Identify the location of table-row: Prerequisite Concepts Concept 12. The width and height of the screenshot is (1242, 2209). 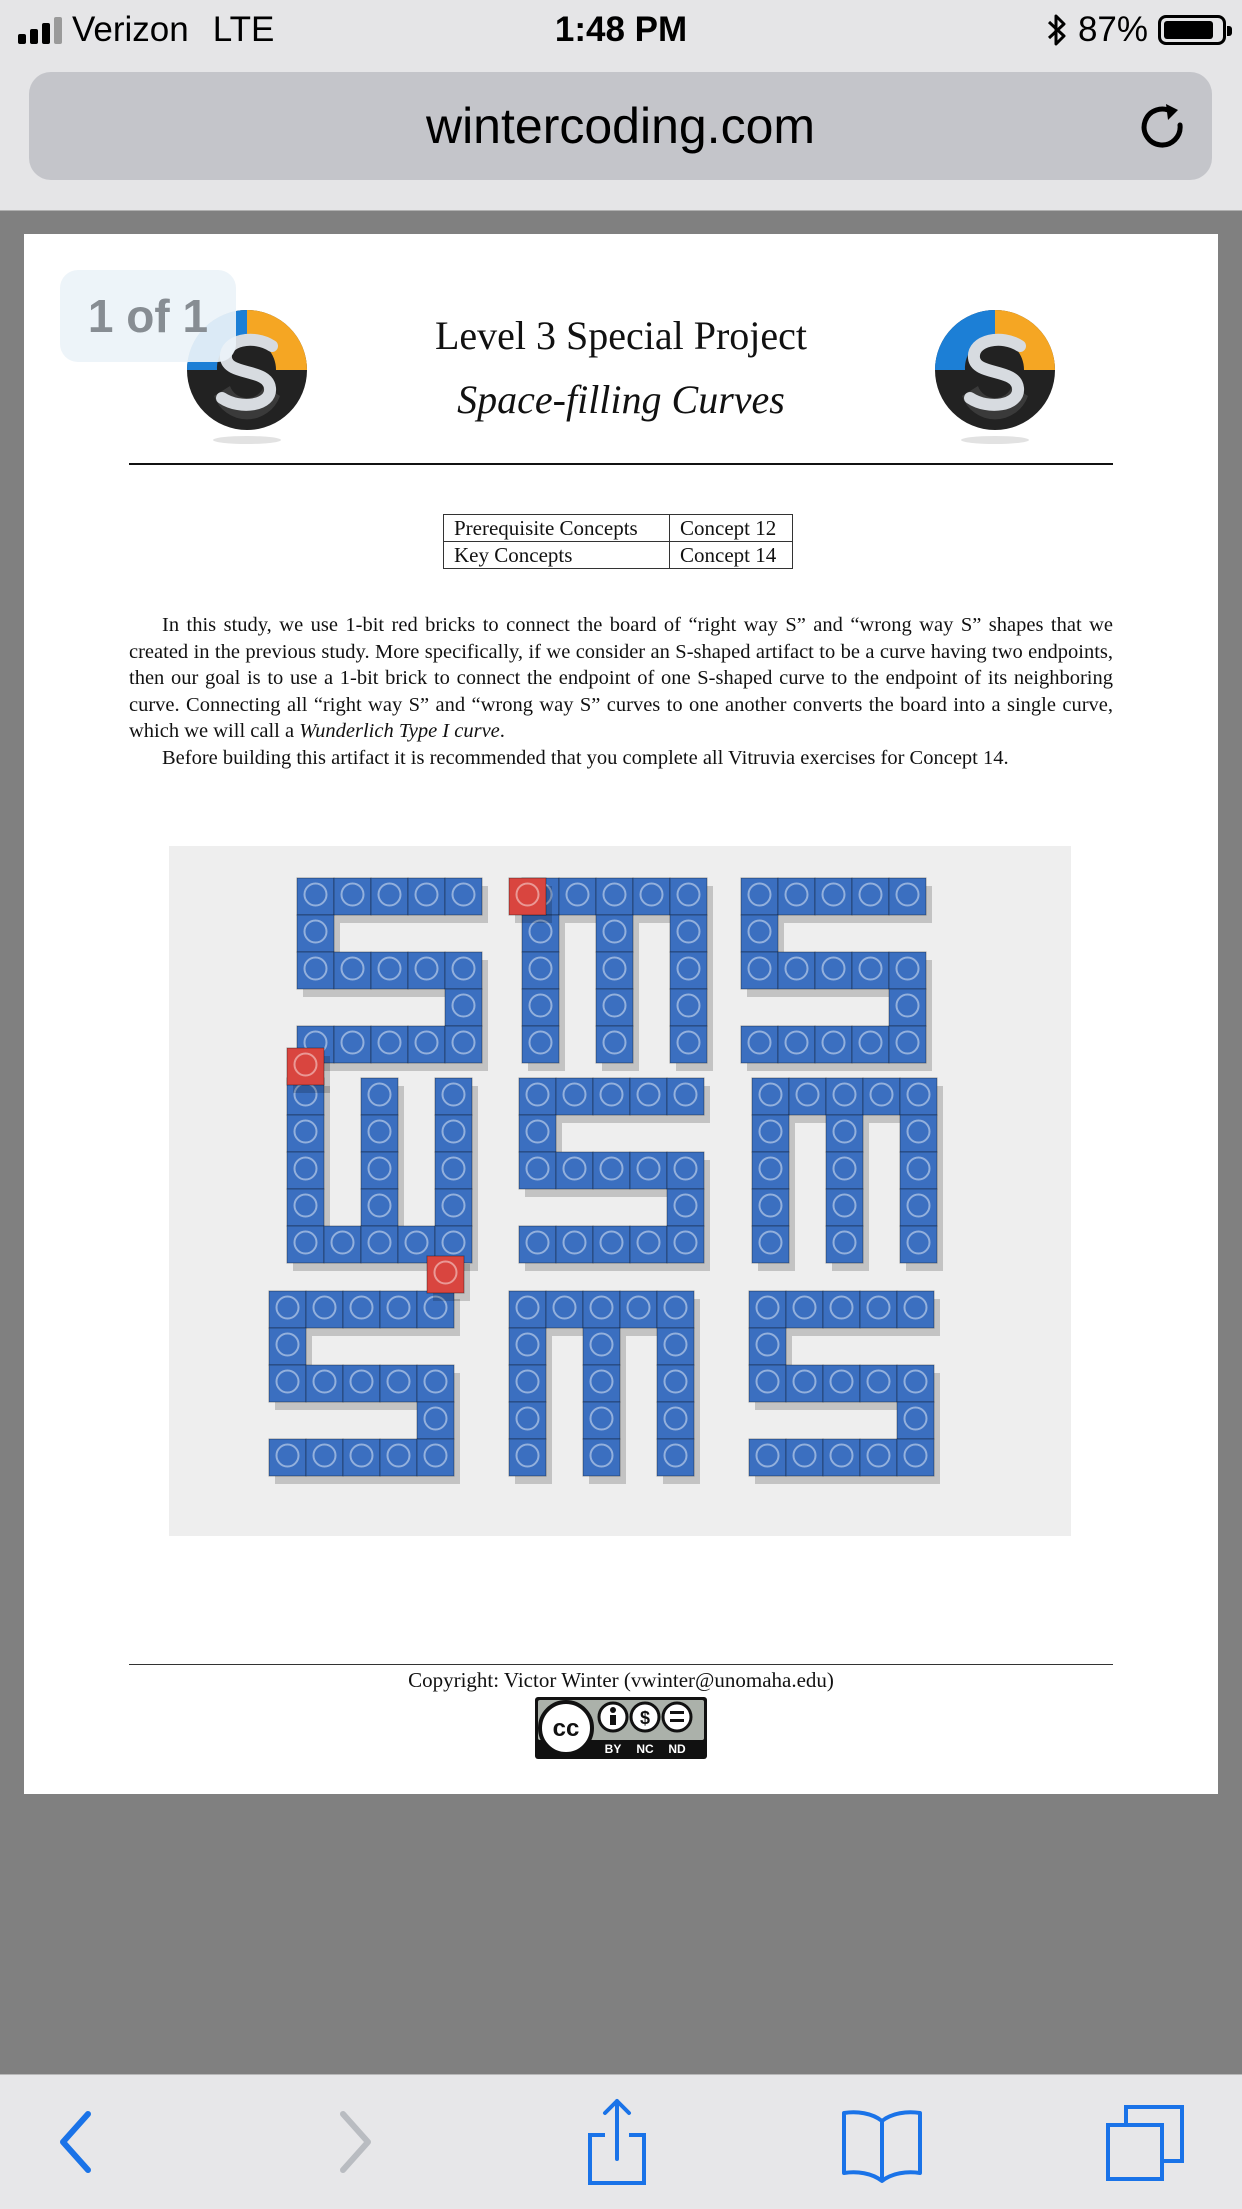
(618, 528).